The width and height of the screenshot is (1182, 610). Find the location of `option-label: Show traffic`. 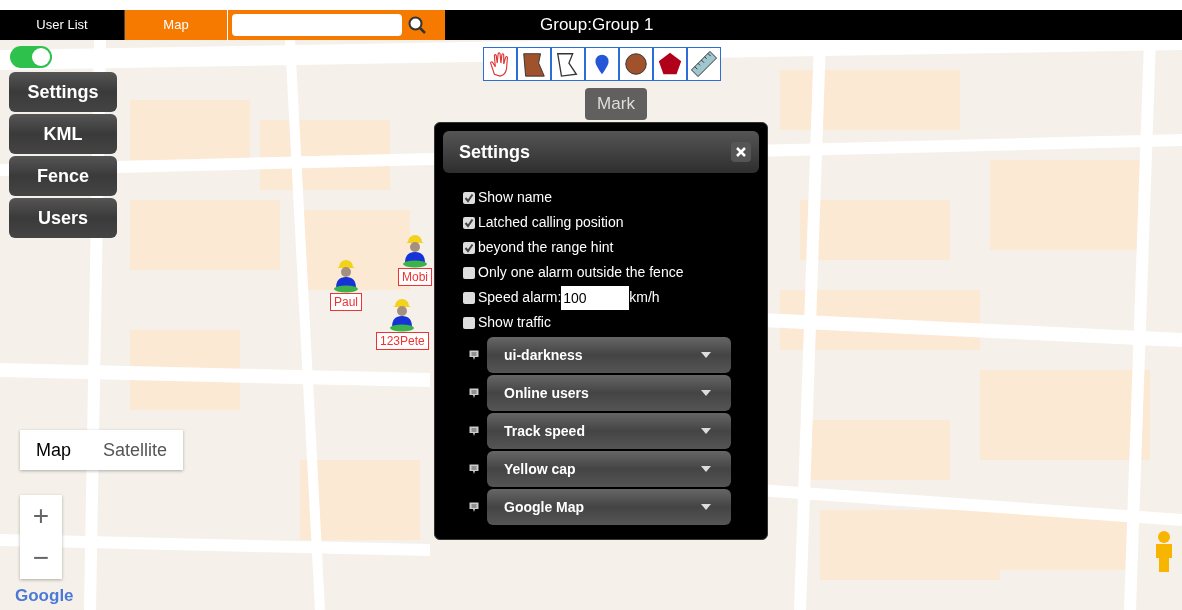

option-label: Show traffic is located at coordinates (514, 322).